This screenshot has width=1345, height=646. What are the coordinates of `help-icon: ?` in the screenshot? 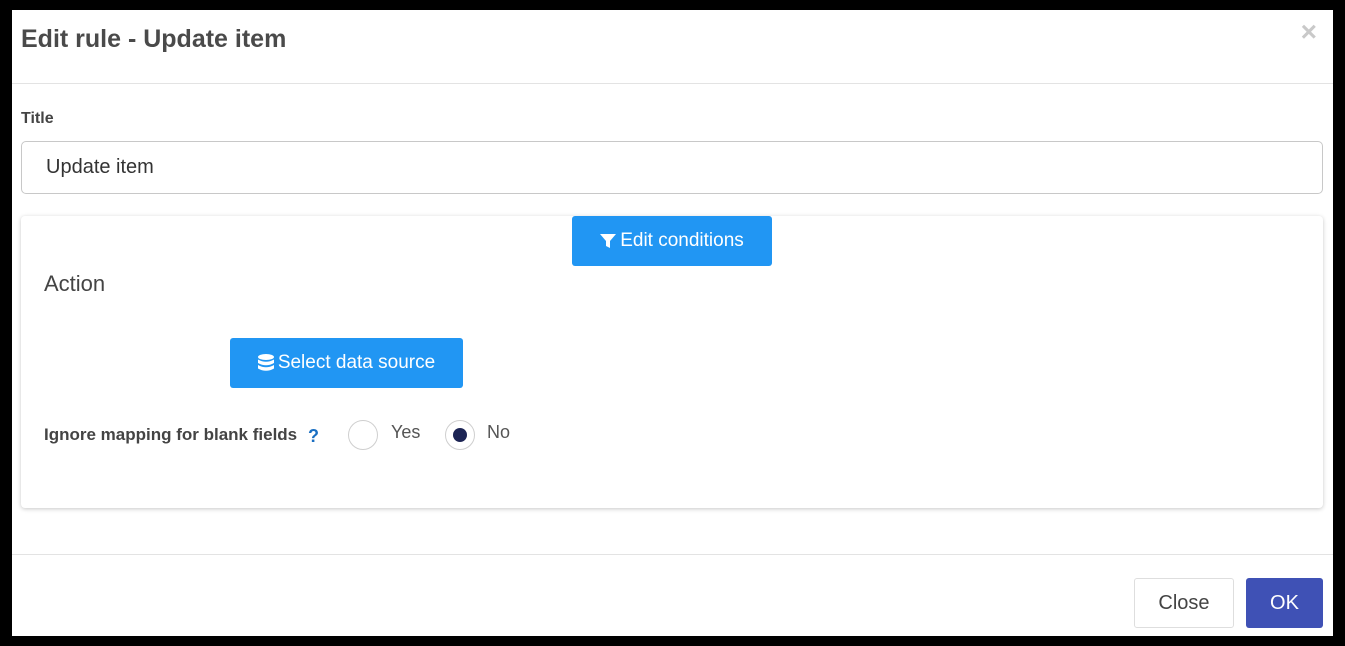 It's located at (313, 436).